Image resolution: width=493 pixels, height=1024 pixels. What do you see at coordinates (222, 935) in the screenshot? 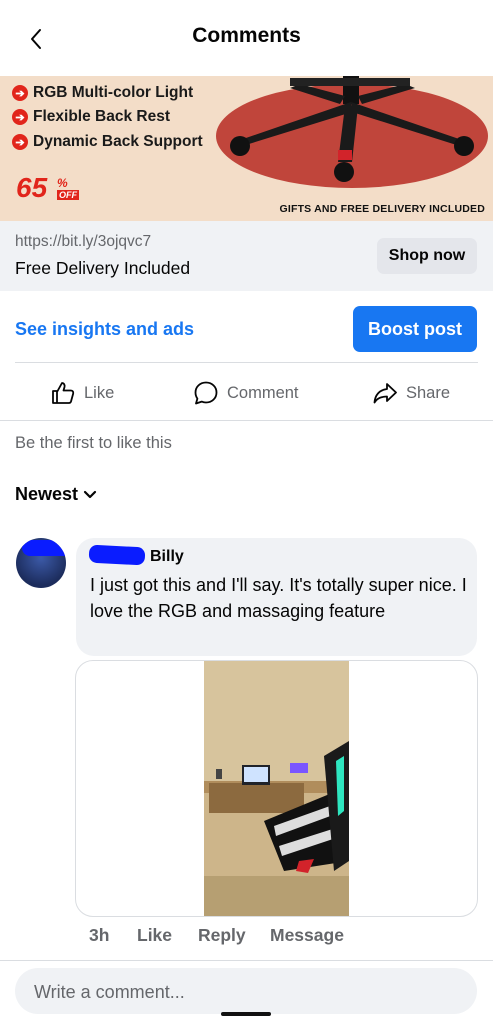
I see `comment-reply-button: Reply` at bounding box center [222, 935].